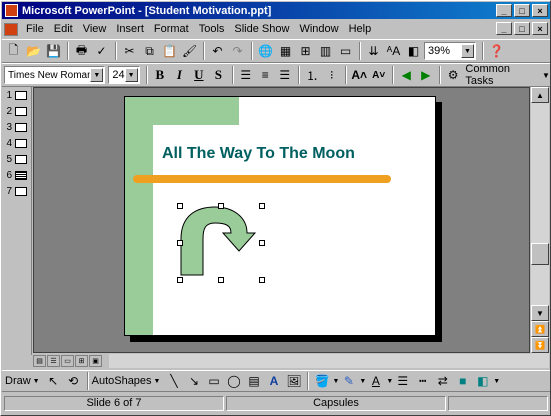 The height and width of the screenshot is (416, 551). Describe the element at coordinates (213, 381) in the screenshot. I see `rectangle-icon: ▭` at that location.